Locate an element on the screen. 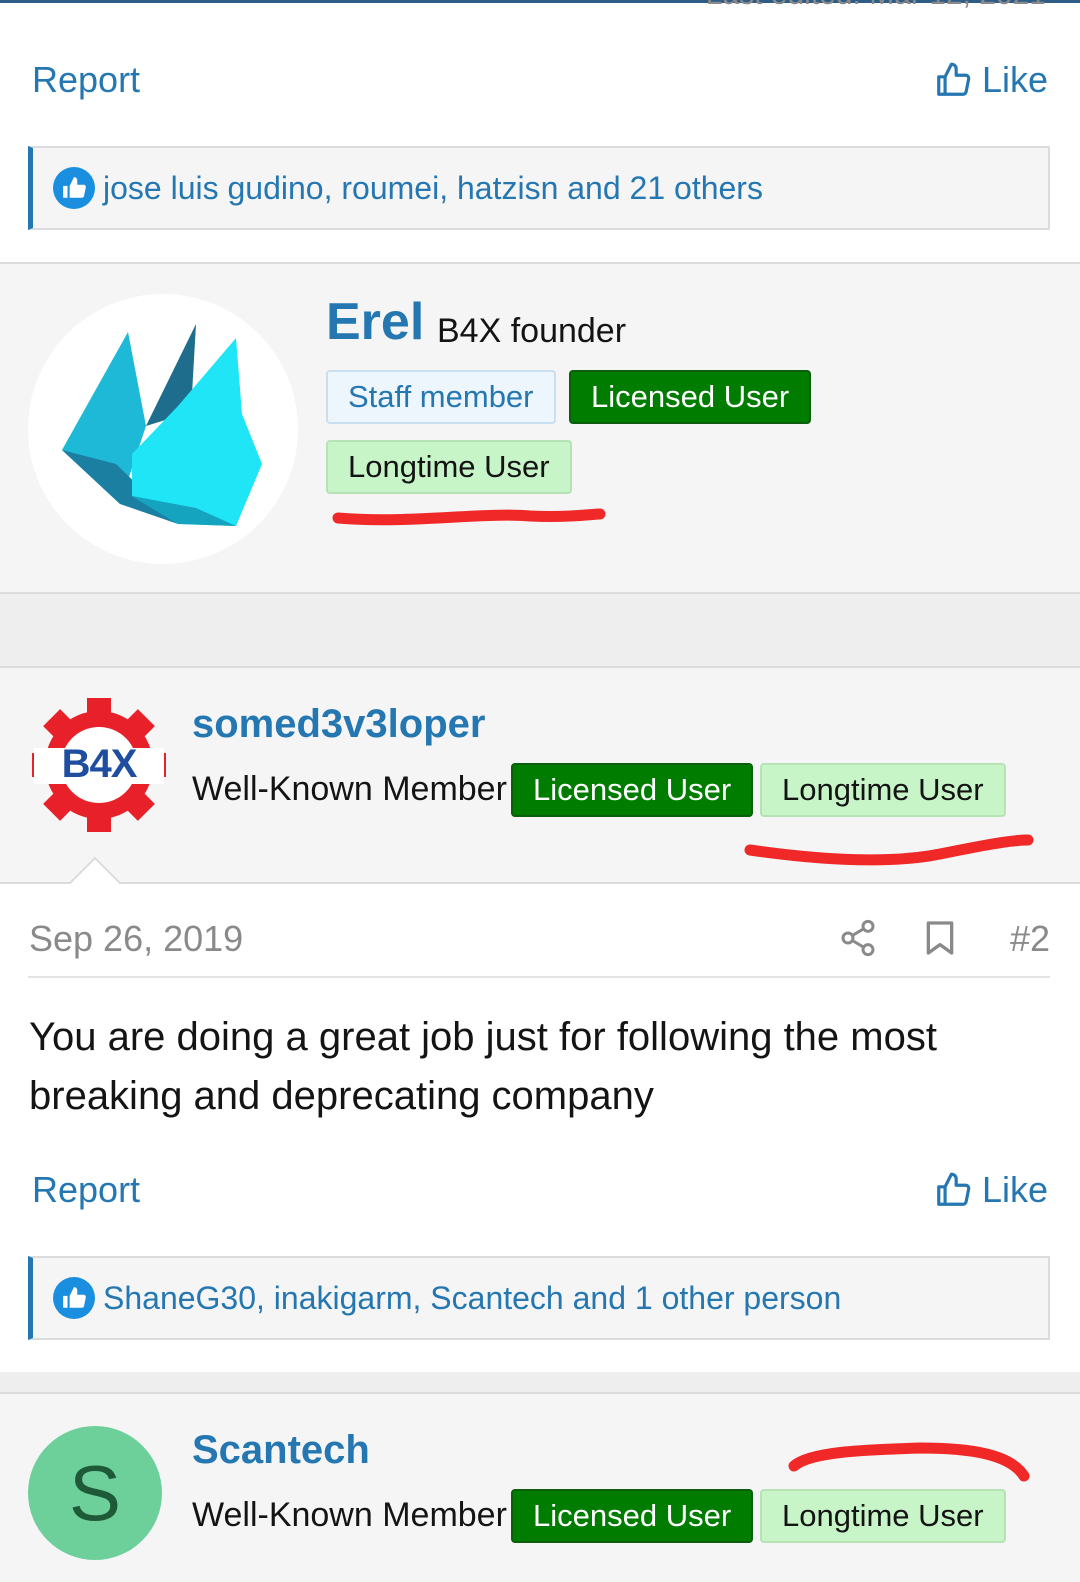 The width and height of the screenshot is (1080, 1582). post1-actions: Report Like is located at coordinates (540, 80).